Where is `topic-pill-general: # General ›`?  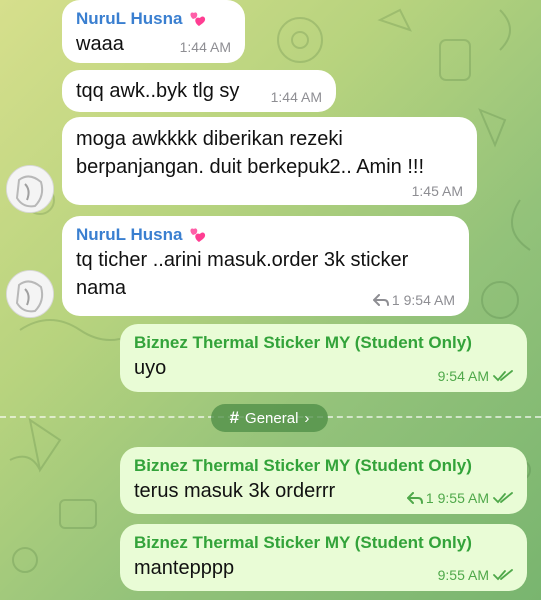
topic-pill-general: # General › is located at coordinates (269, 418).